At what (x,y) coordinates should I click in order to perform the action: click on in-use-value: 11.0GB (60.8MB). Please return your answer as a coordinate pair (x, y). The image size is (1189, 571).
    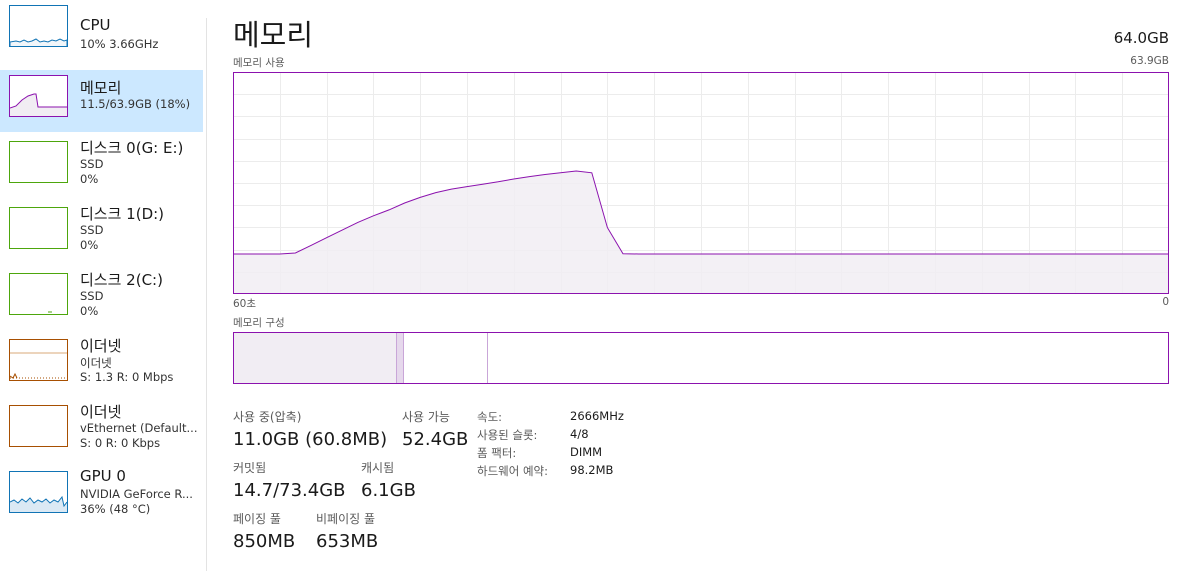
    Looking at the image, I should click on (310, 439).